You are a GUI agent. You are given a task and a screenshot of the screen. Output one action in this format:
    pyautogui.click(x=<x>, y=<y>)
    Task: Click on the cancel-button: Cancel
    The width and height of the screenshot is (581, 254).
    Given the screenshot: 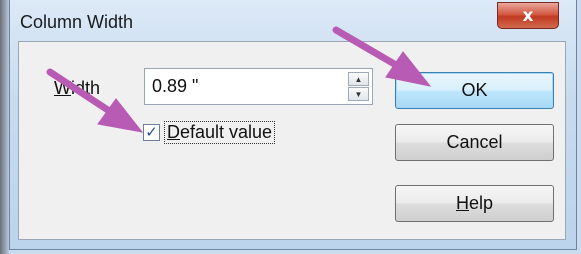 What is the action you would take?
    pyautogui.click(x=474, y=142)
    